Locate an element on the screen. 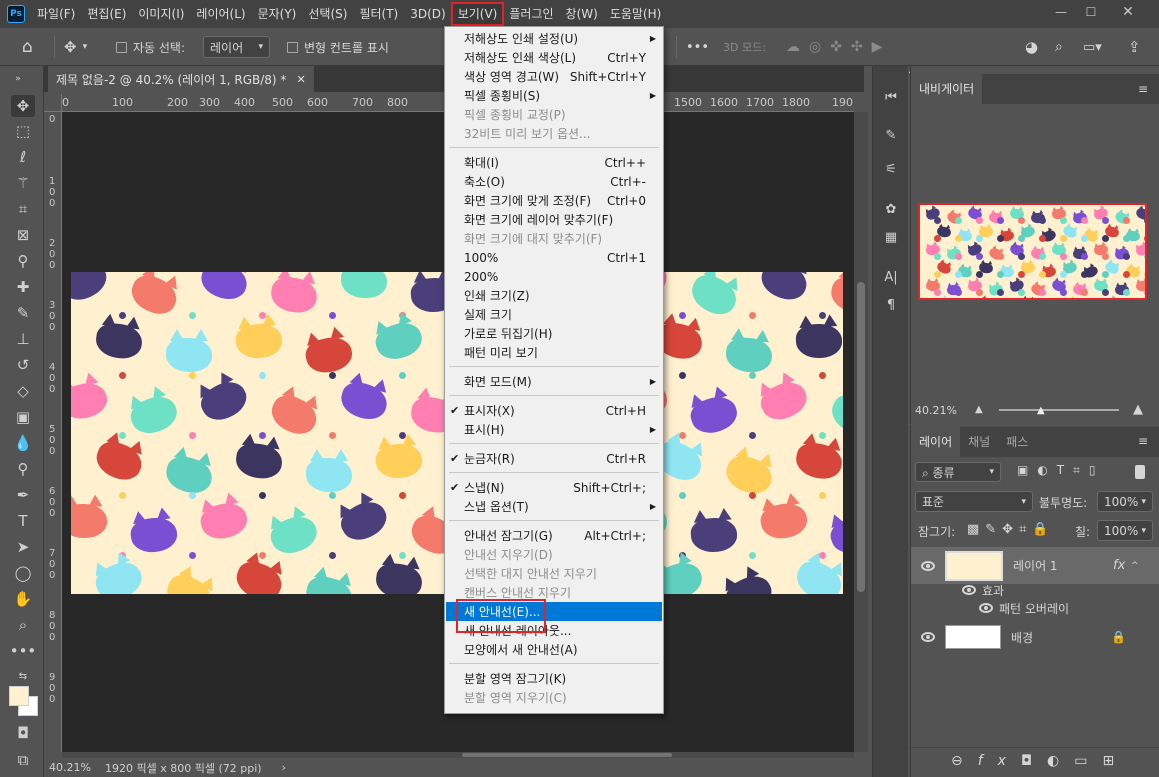 Image resolution: width=1159 pixels, height=777 pixels. history-brush-icon: ↺ is located at coordinates (23, 365).